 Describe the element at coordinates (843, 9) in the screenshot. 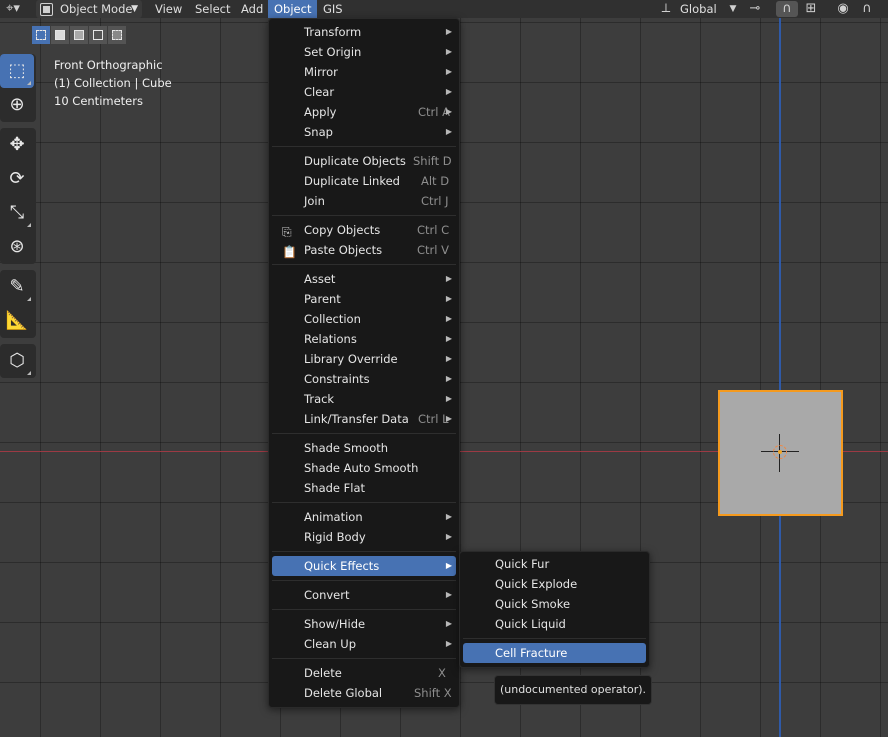

I see `proportional-edit-icon: ◉` at that location.